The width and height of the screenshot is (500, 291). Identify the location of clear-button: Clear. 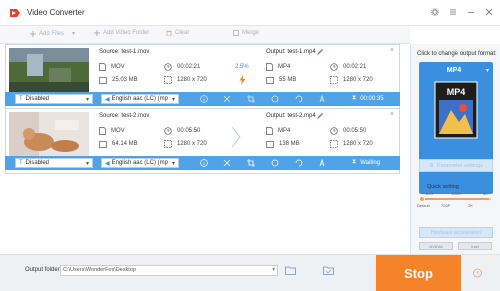
(177, 33).